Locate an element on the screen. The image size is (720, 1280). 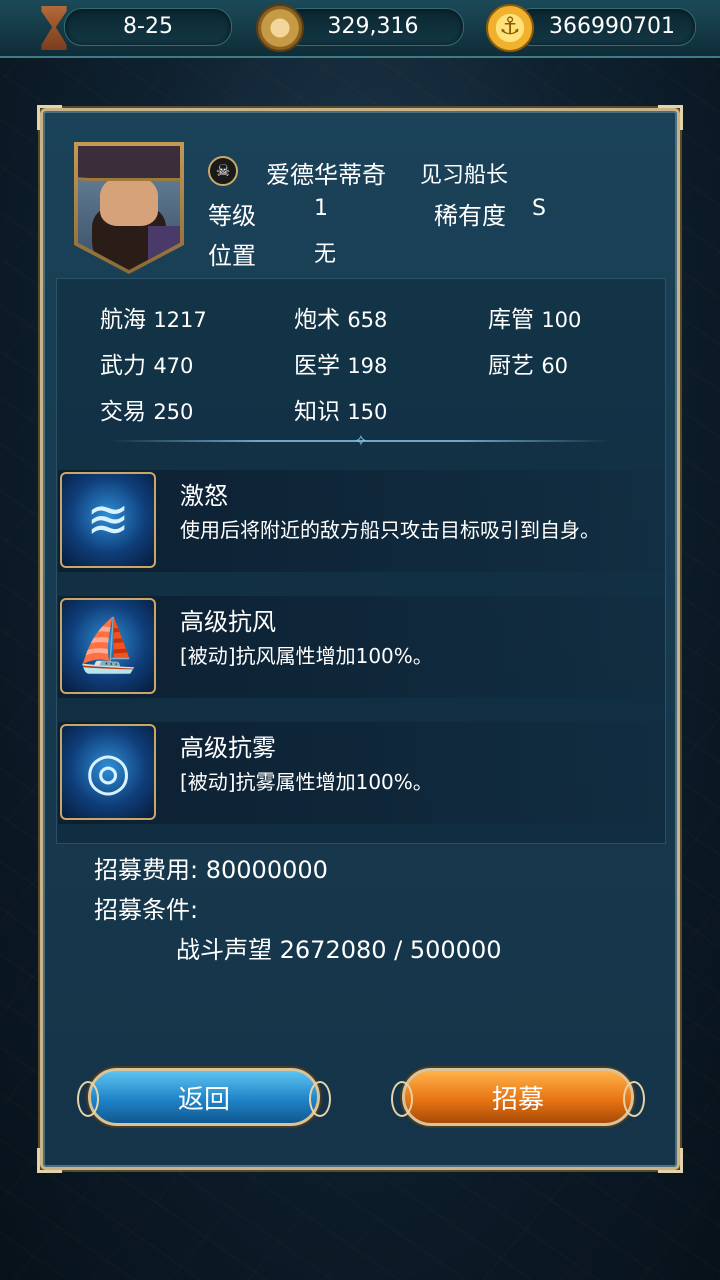
recruit-cost-value: 80000000 is located at coordinates (266, 870).